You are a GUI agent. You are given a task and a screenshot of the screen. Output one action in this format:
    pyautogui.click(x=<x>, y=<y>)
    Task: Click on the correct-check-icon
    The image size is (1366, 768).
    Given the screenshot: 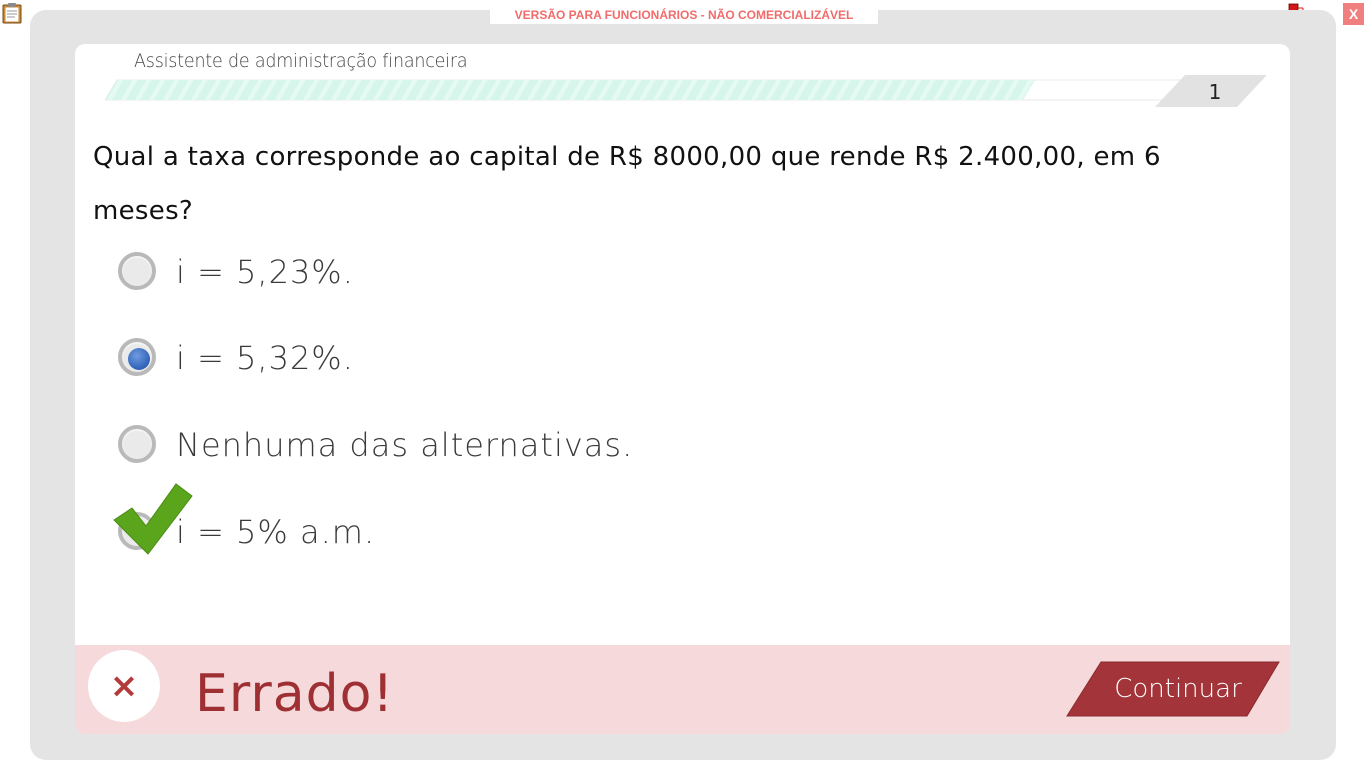 What is the action you would take?
    pyautogui.click(x=153, y=519)
    